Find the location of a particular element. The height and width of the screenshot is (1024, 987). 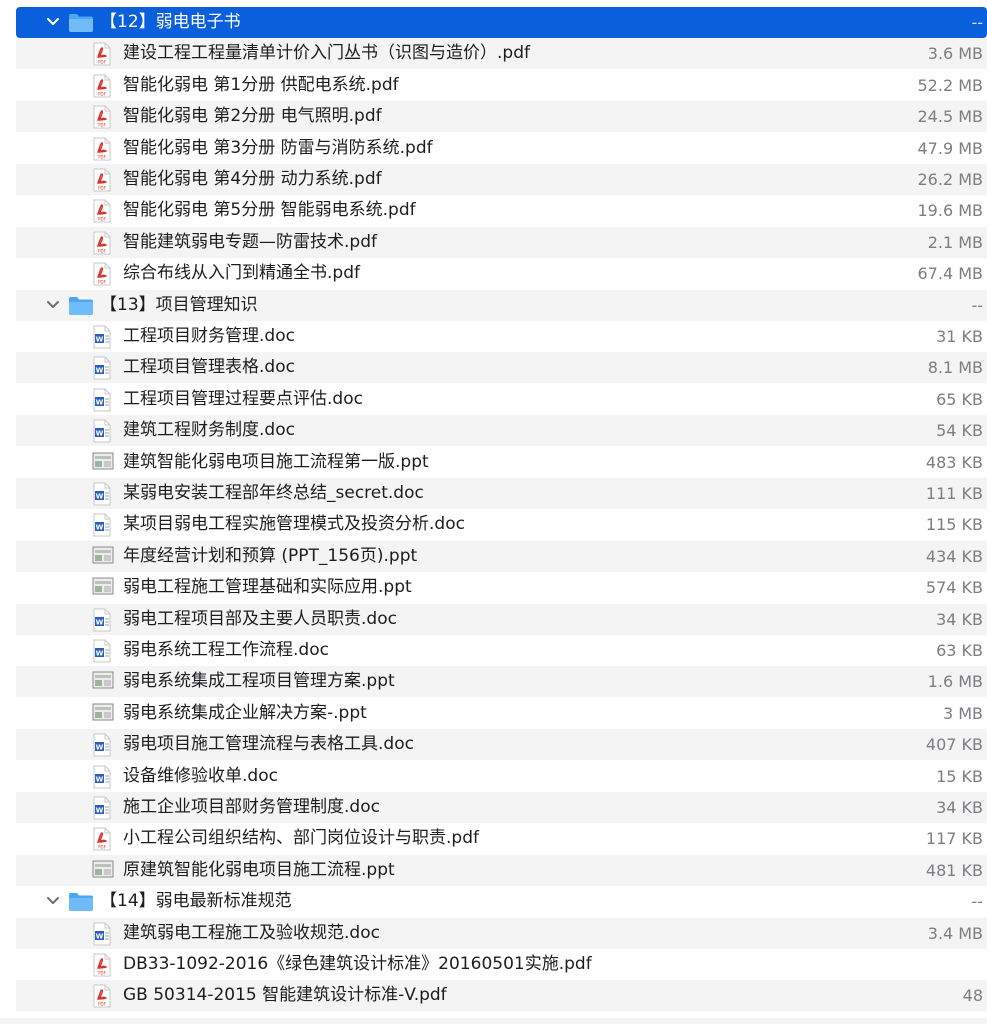

file-size: 3.4 MB is located at coordinates (955, 933).